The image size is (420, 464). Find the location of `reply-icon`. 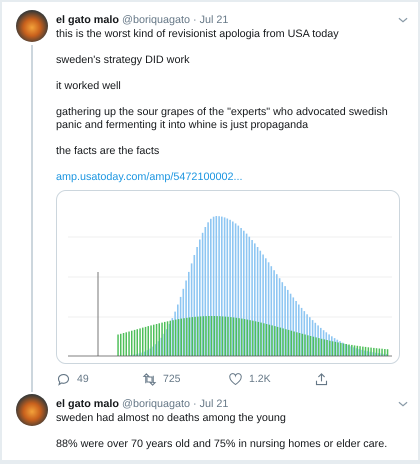

reply-icon is located at coordinates (63, 379).